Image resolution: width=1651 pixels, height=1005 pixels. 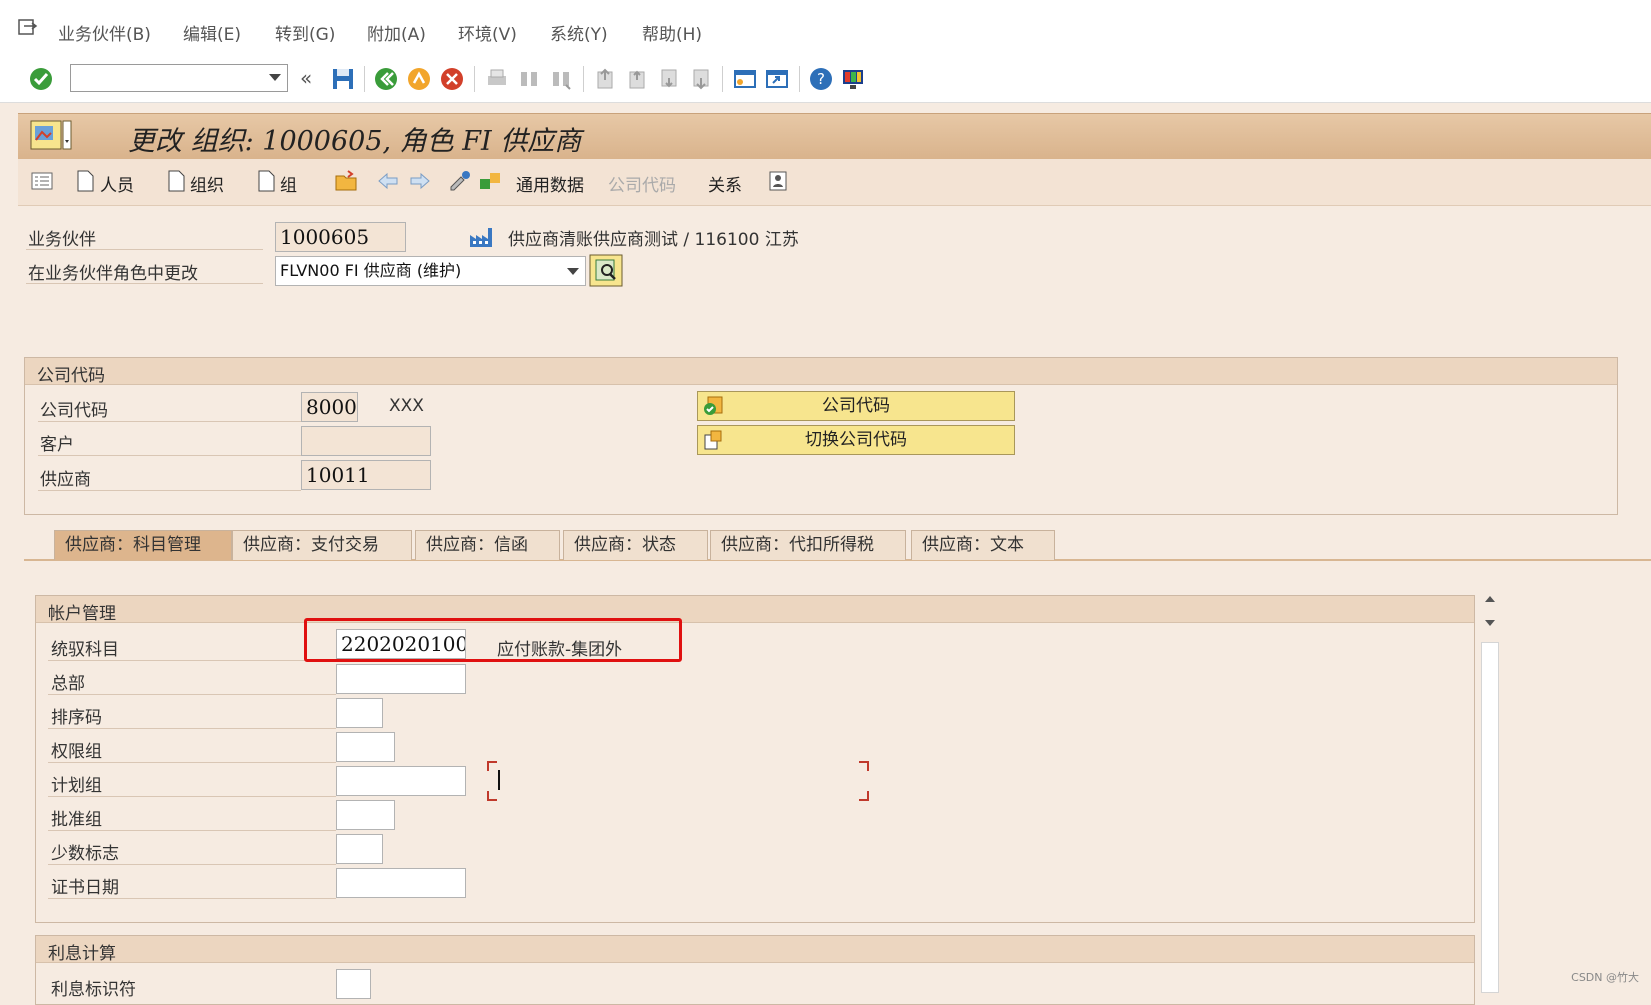 What do you see at coordinates (366, 475) in the screenshot?
I see `vendor-field: 10011` at bounding box center [366, 475].